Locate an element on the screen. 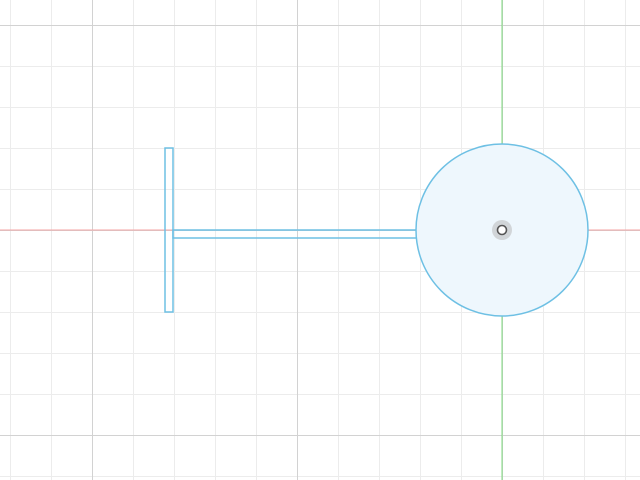  origin-point-icon is located at coordinates (502, 230).